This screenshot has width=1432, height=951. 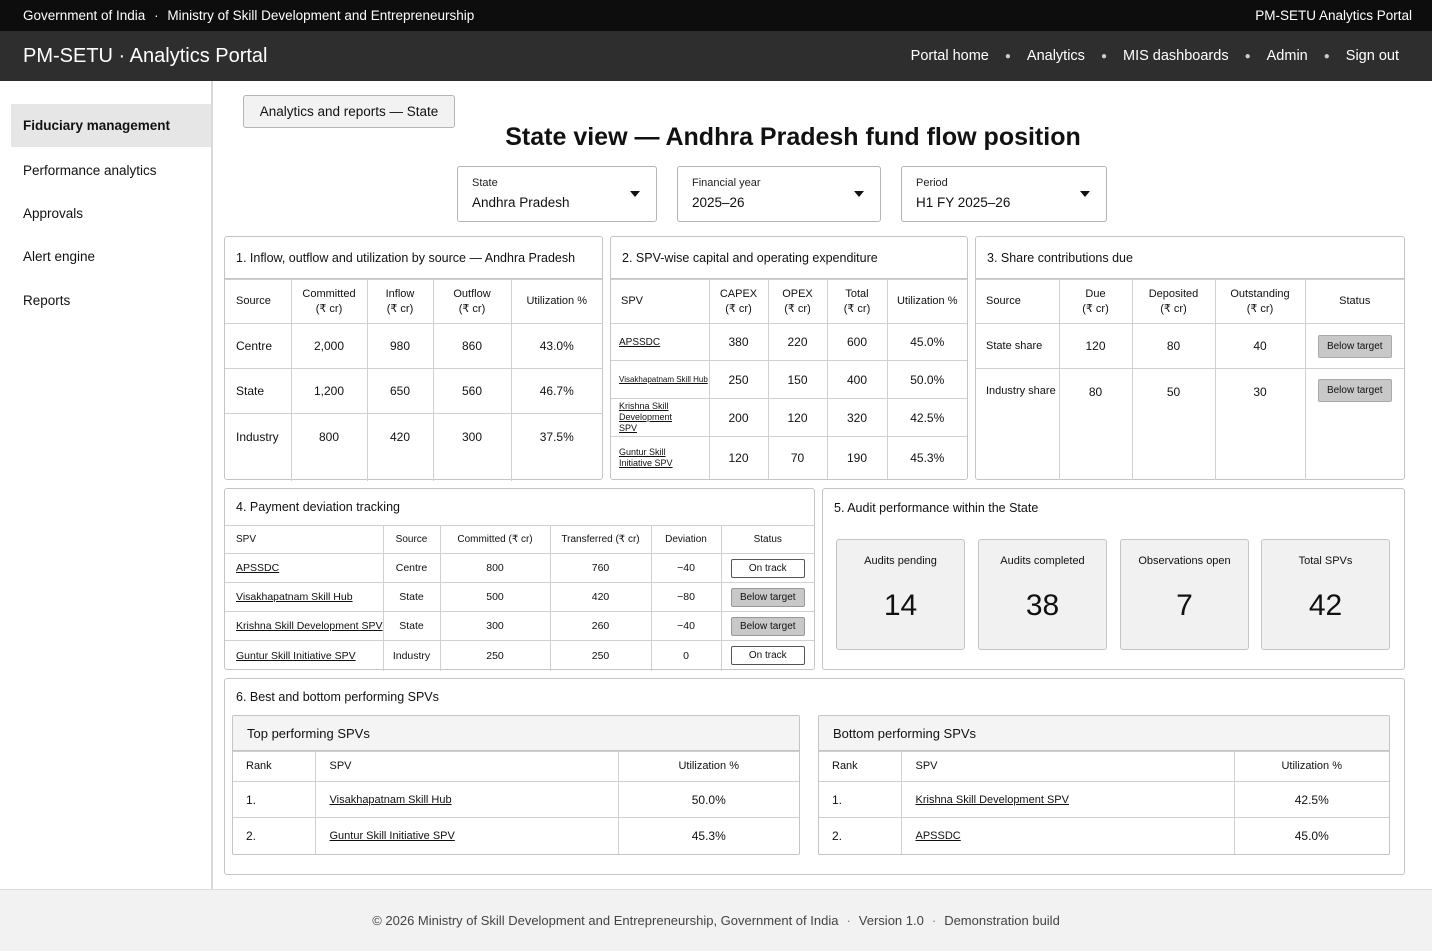 What do you see at coordinates (516, 733) in the screenshot?
I see `sub-panel-title: Top performing SPVs` at bounding box center [516, 733].